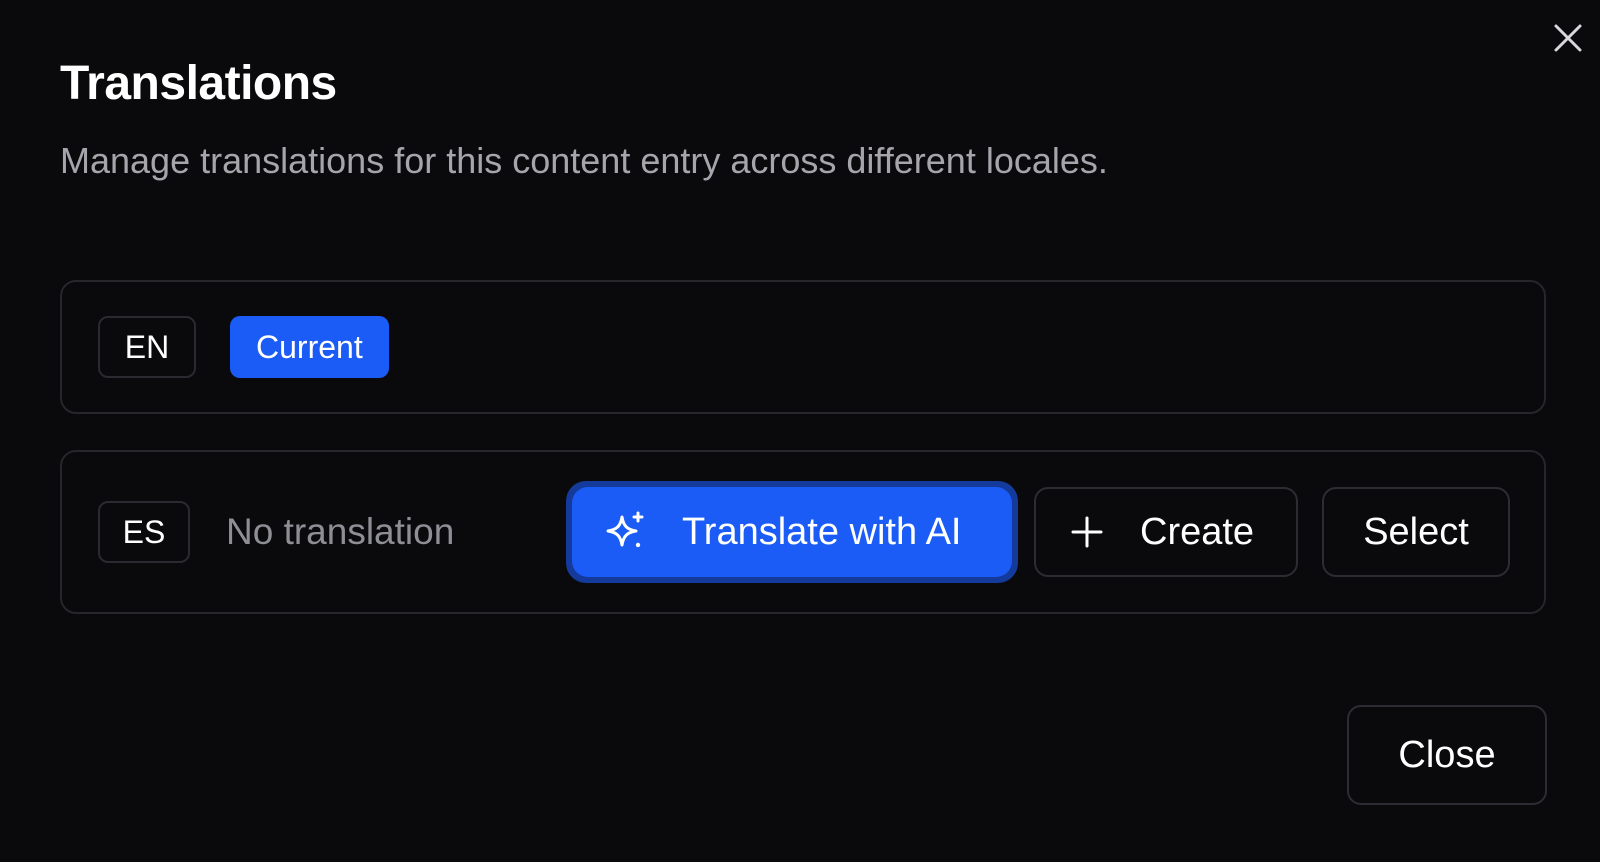 Image resolution: width=1600 pixels, height=862 pixels. I want to click on select-translation-button: Select, so click(1416, 532).